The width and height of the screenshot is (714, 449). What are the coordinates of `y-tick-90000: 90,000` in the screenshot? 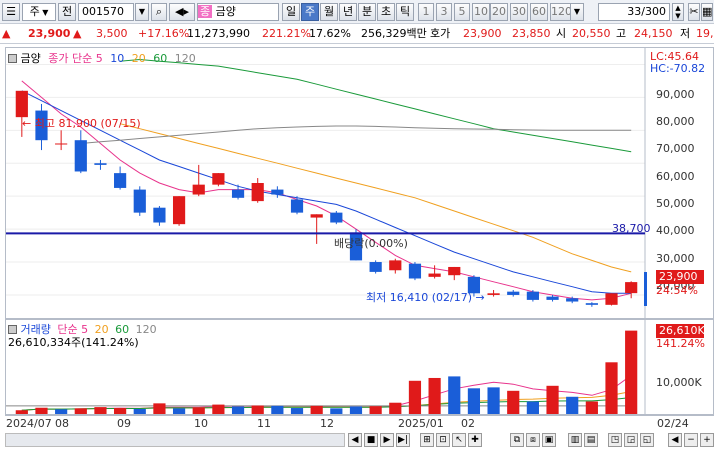 It's located at (675, 94).